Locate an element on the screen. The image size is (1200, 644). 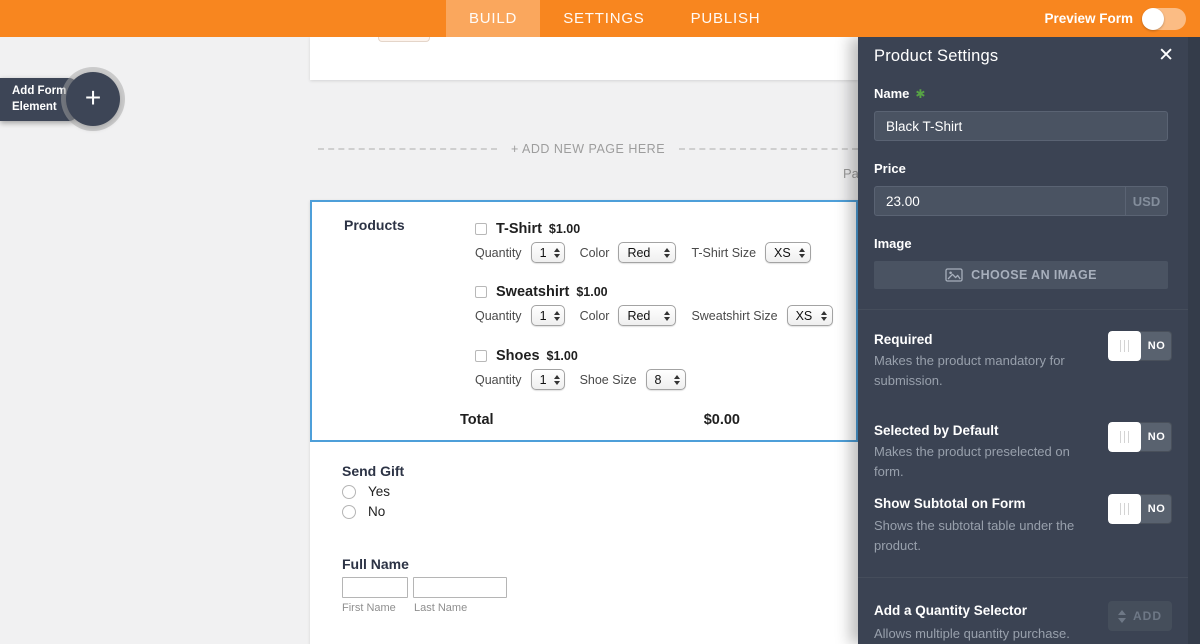
radio-label: No is located at coordinates (377, 511).